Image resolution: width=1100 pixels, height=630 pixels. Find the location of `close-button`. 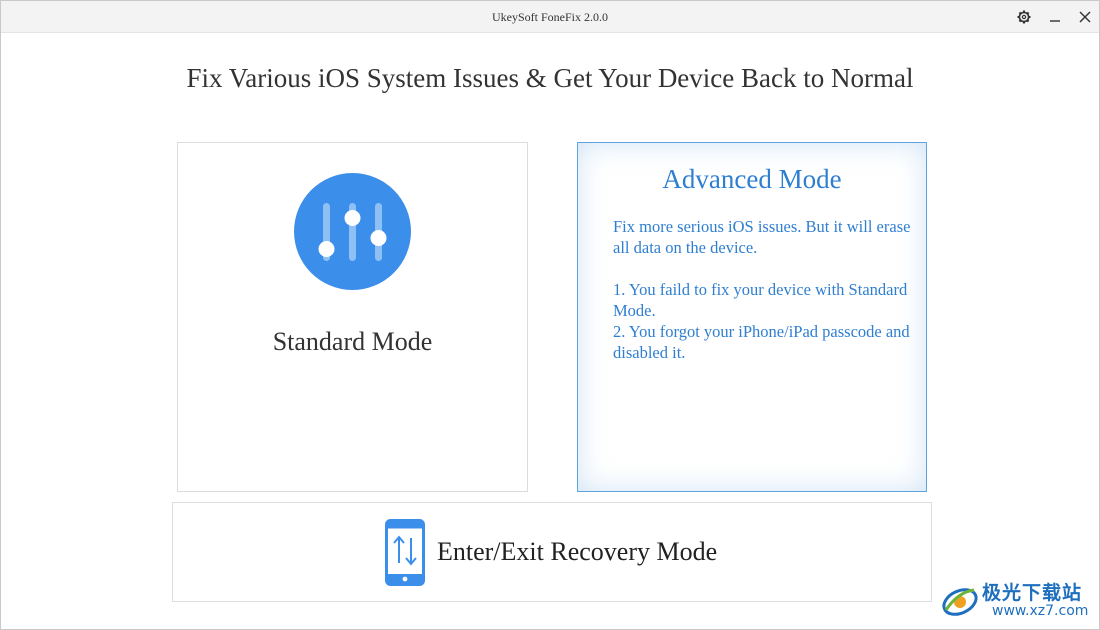

close-button is located at coordinates (1085, 17).